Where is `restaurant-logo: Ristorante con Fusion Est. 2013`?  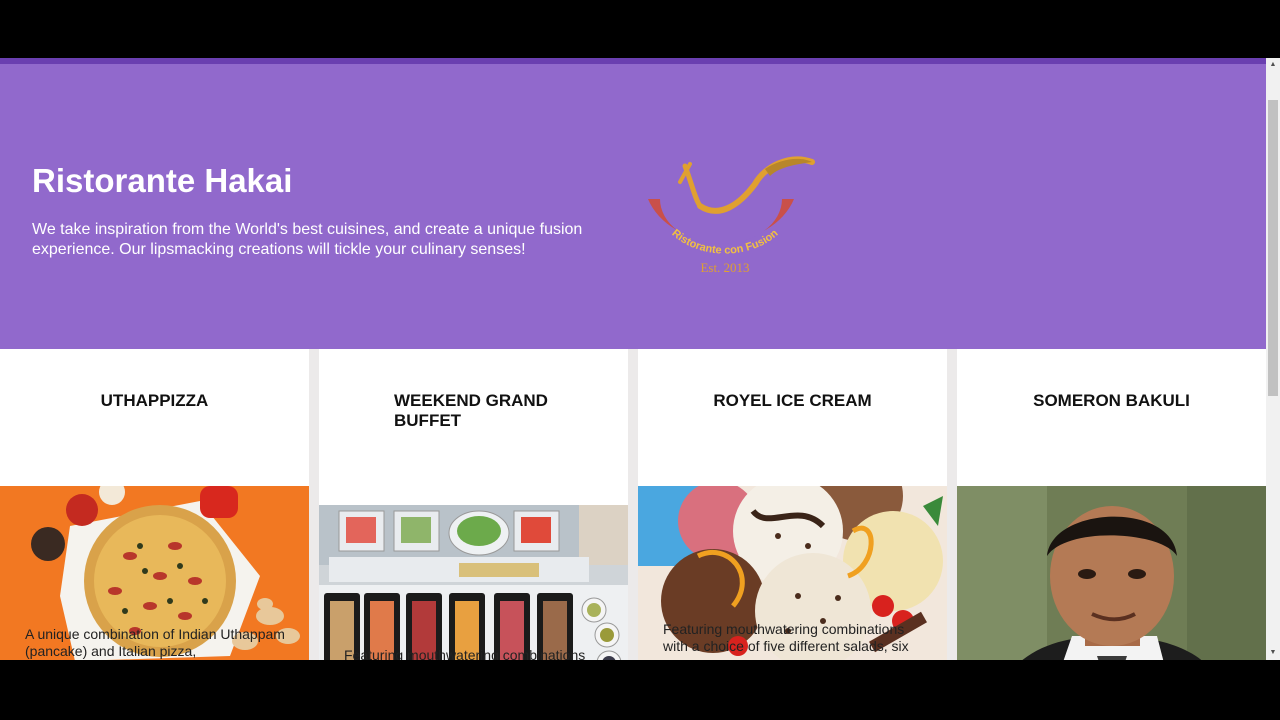 restaurant-logo: Ristorante con Fusion Est. 2013 is located at coordinates (731, 215).